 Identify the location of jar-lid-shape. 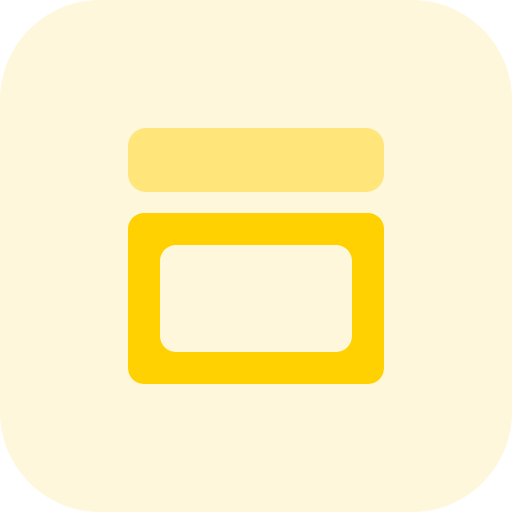
(256, 160).